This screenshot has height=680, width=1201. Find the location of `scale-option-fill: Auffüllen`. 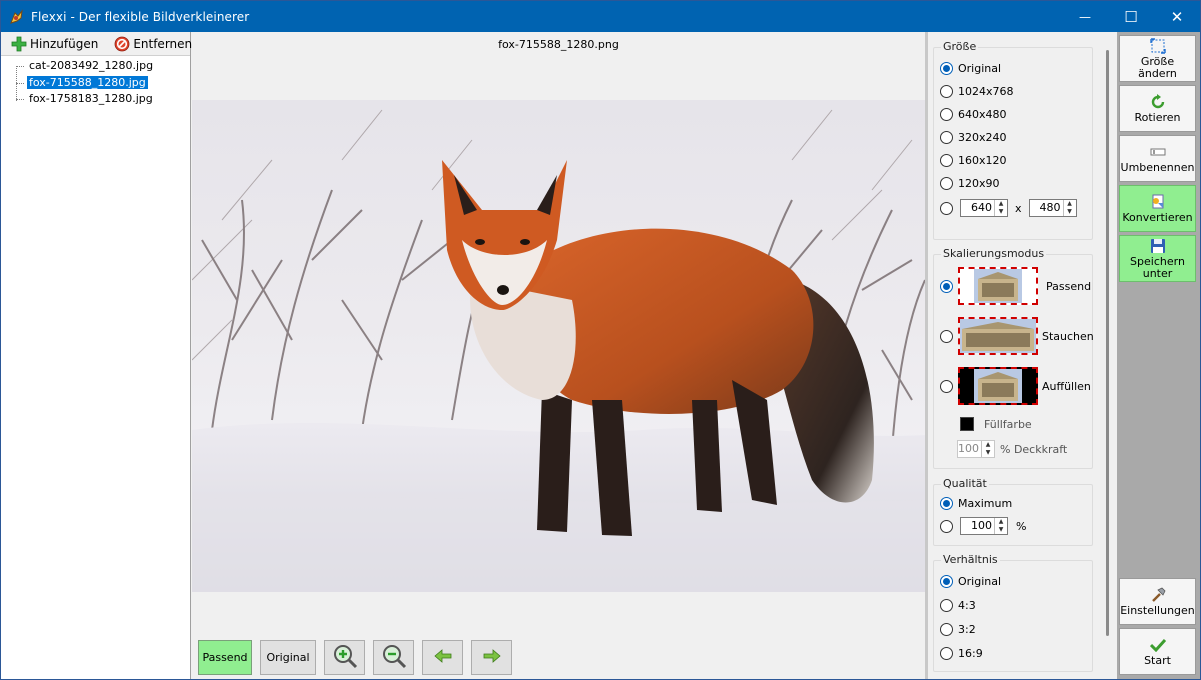

scale-option-fill: Auffüllen is located at coordinates (1015, 386).